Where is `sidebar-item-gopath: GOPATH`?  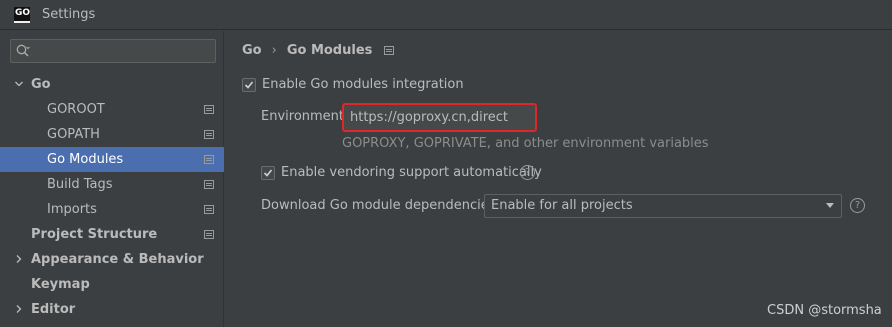
sidebar-item-gopath: GOPATH is located at coordinates (112, 134).